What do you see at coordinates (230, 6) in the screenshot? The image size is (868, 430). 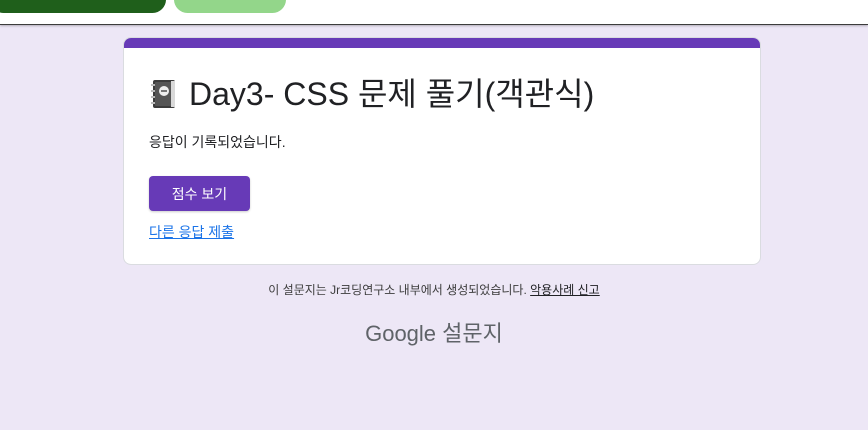 I see `top-pill-button-light` at bounding box center [230, 6].